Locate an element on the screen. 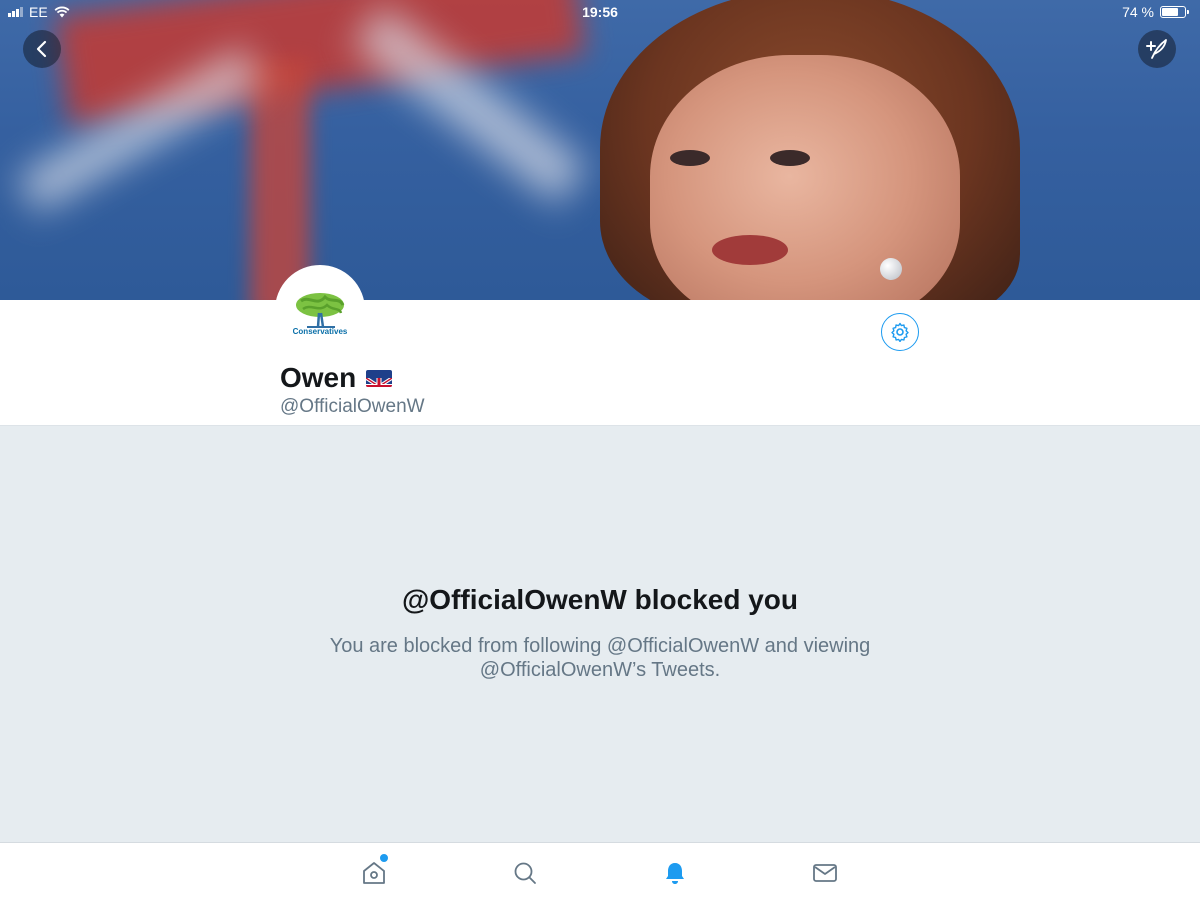 Image resolution: width=1200 pixels, height=900 pixels. profile-header: Owen @OfficialOwenW is located at coordinates (600, 362).